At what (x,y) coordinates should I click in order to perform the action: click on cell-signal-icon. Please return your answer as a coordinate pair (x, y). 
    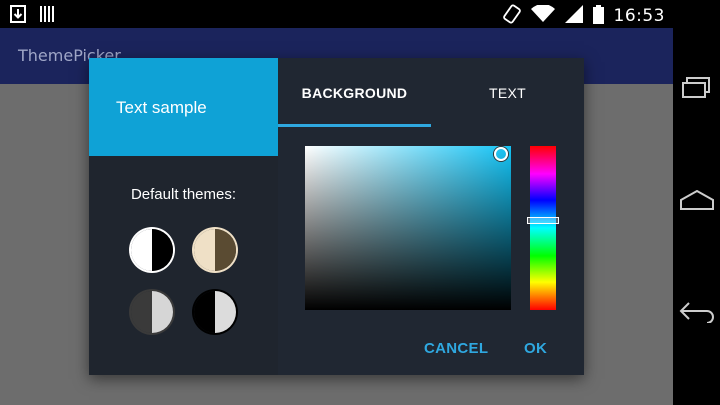
    Looking at the image, I should click on (573, 16).